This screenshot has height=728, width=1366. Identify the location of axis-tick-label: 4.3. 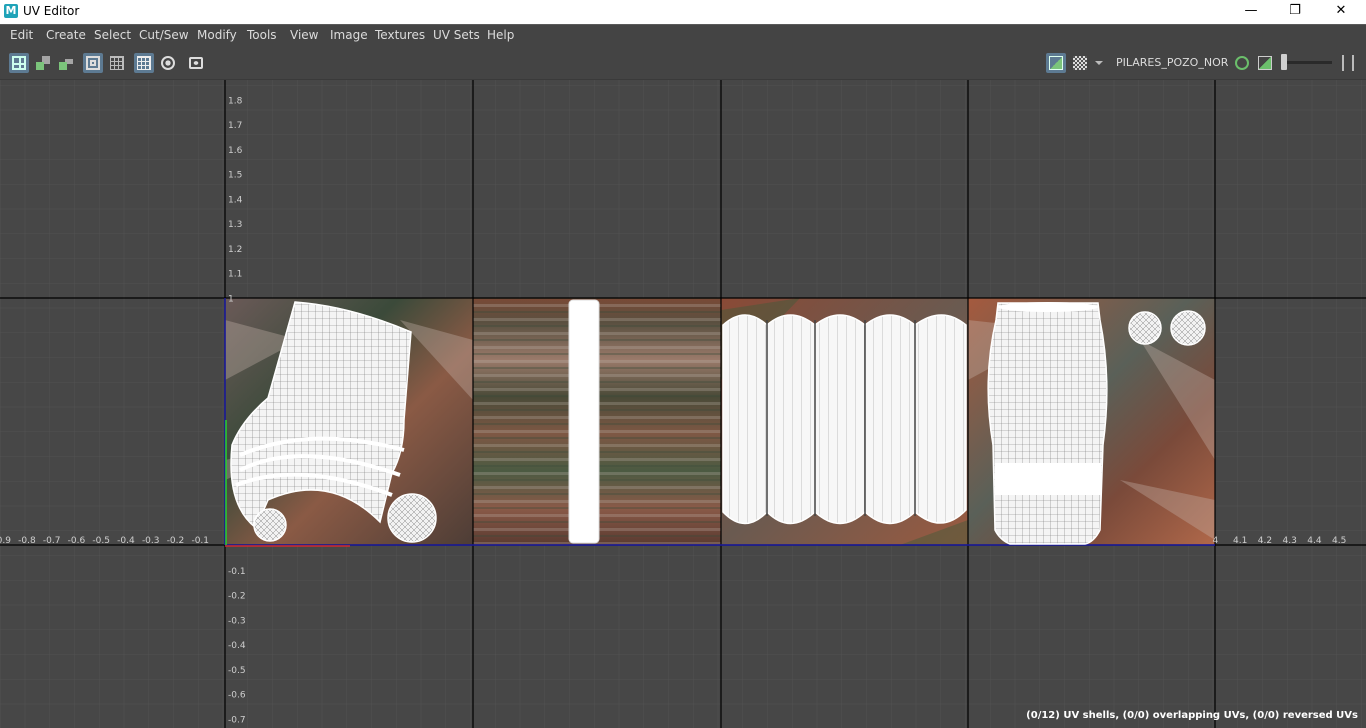
(1290, 541).